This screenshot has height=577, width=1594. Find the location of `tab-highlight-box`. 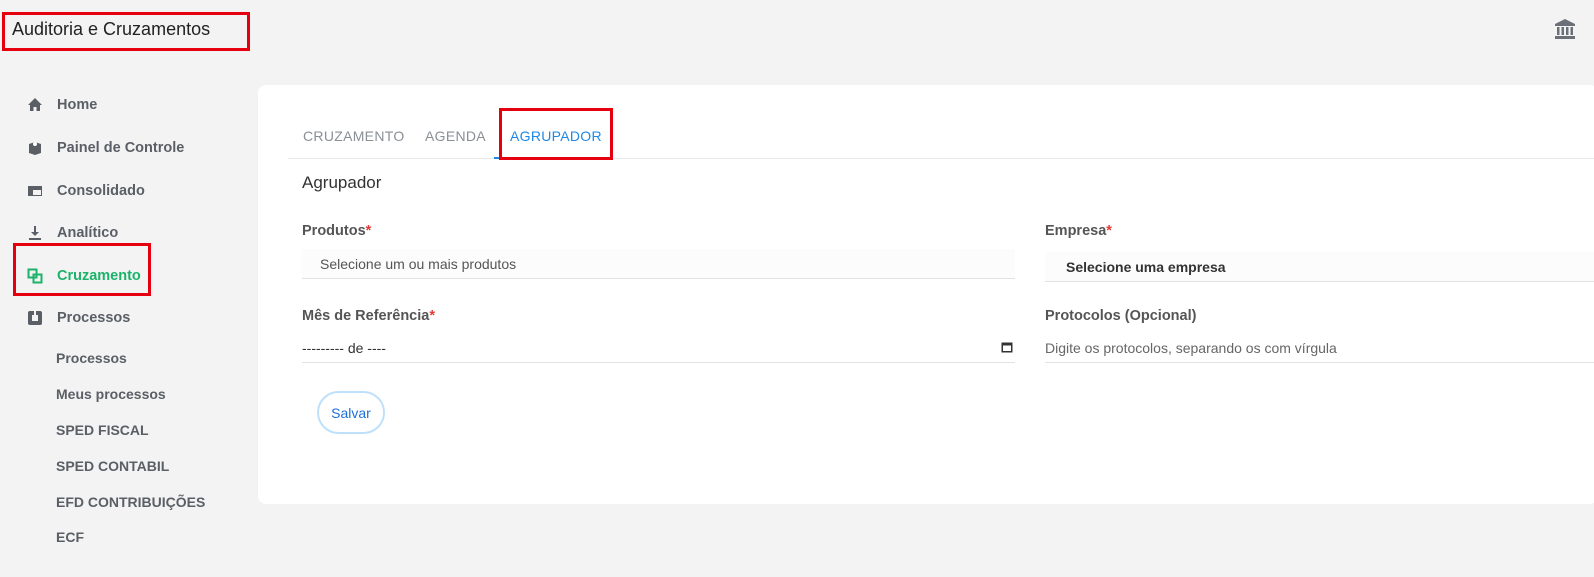

tab-highlight-box is located at coordinates (556, 134).